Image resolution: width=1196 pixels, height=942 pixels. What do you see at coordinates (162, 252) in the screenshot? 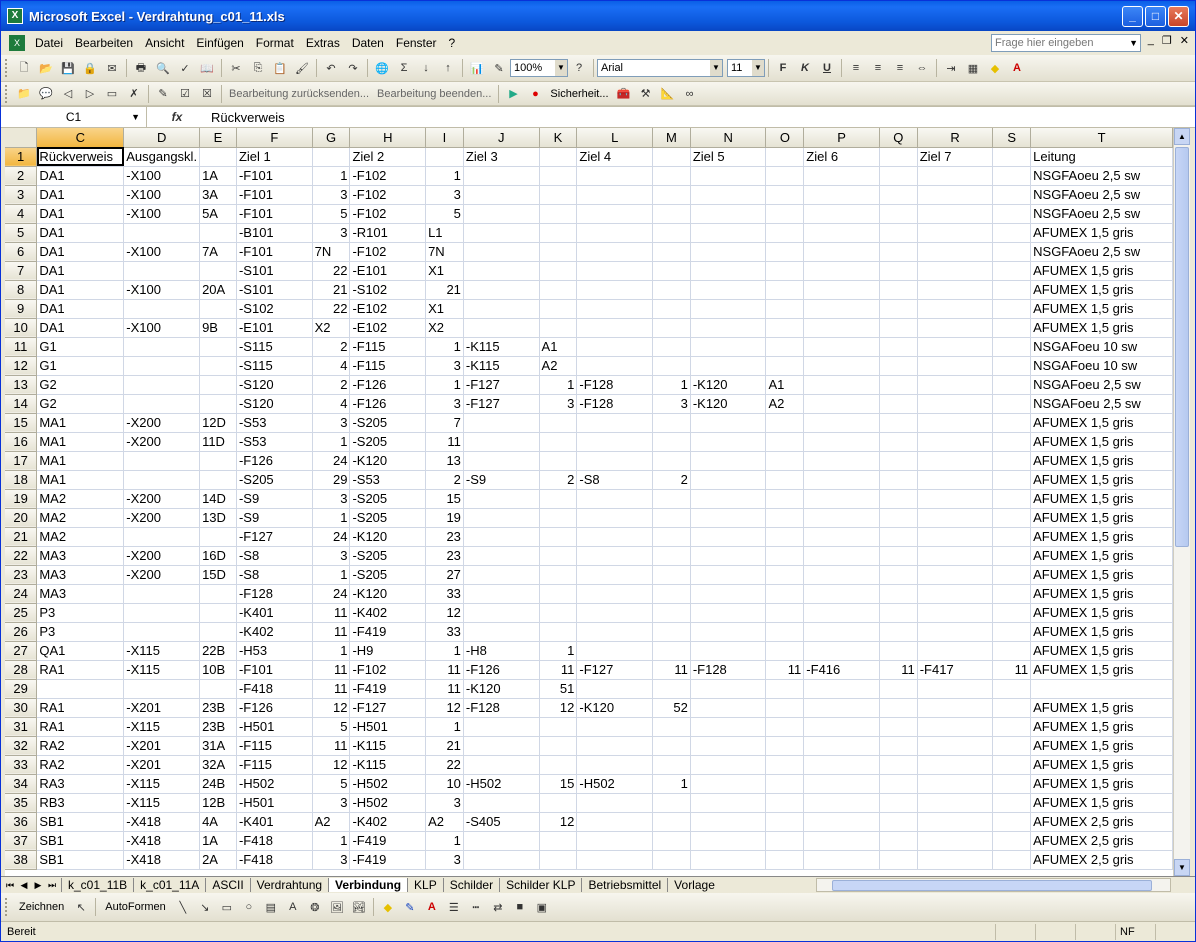
I see `cell-d6: -X100` at bounding box center [162, 252].